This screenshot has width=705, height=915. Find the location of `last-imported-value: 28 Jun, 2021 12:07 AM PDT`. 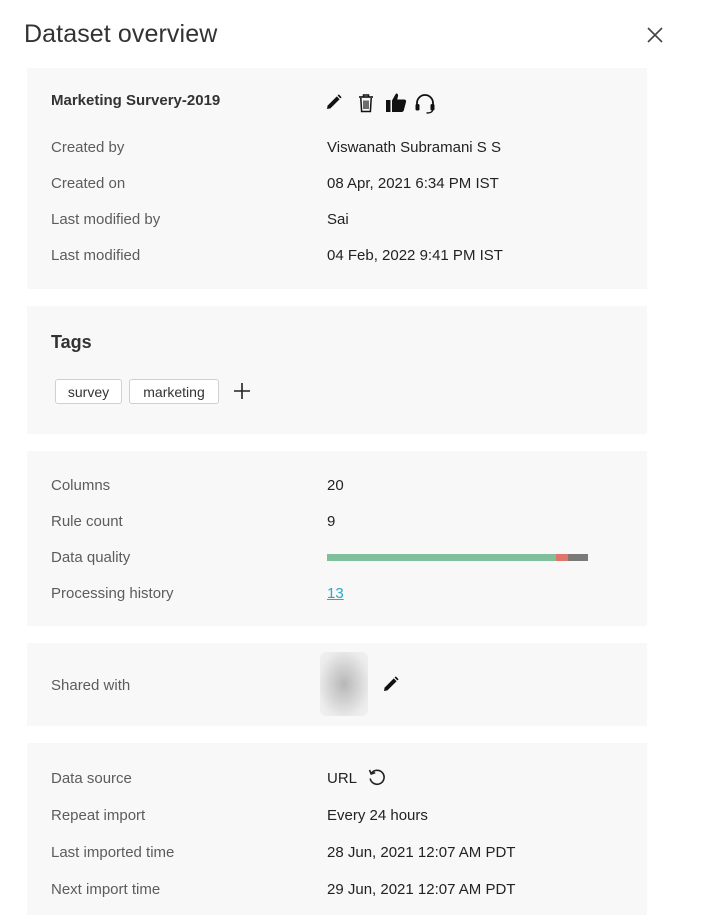

last-imported-value: 28 Jun, 2021 12:07 AM PDT is located at coordinates (421, 852).